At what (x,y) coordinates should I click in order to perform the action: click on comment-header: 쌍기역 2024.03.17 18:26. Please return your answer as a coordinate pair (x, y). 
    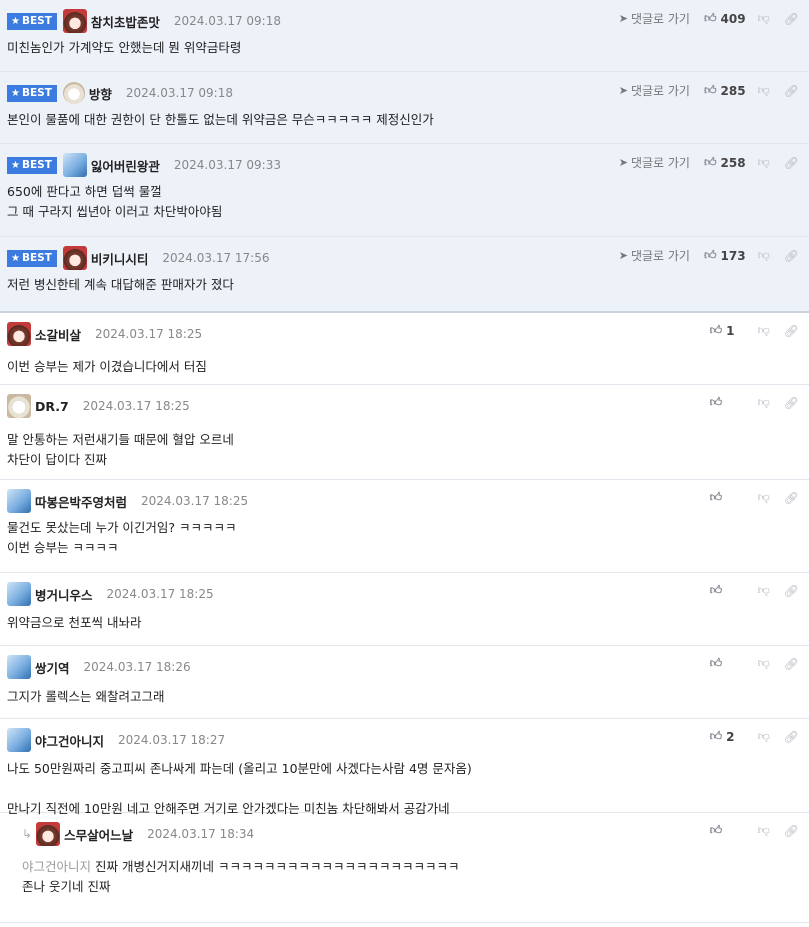
    Looking at the image, I should click on (99, 667).